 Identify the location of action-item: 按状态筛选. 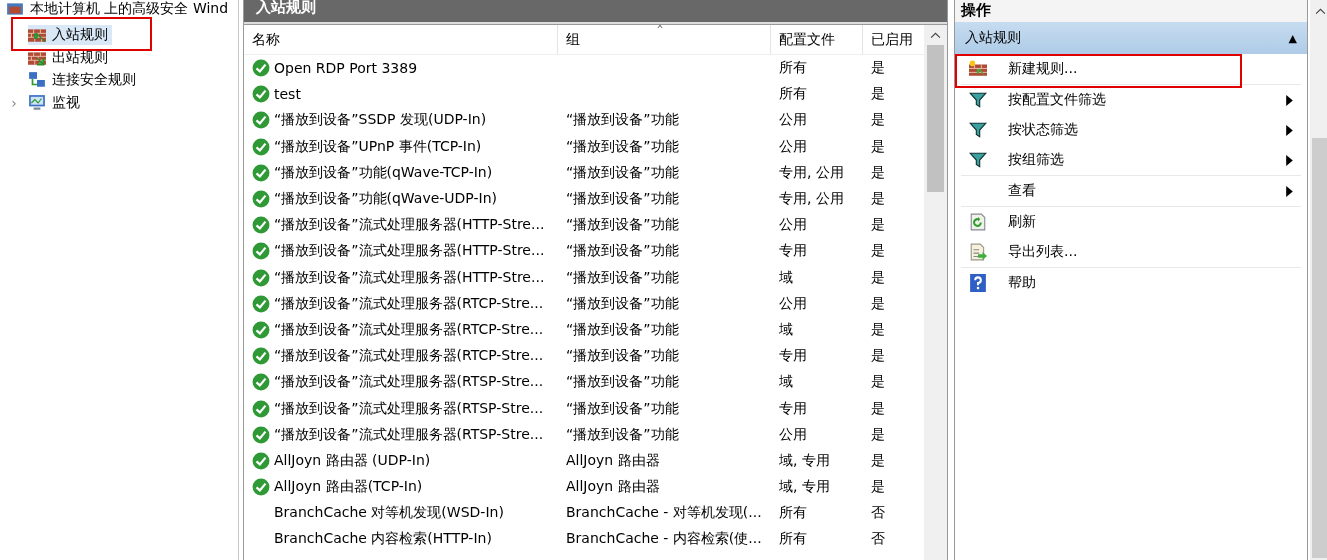
(1131, 130).